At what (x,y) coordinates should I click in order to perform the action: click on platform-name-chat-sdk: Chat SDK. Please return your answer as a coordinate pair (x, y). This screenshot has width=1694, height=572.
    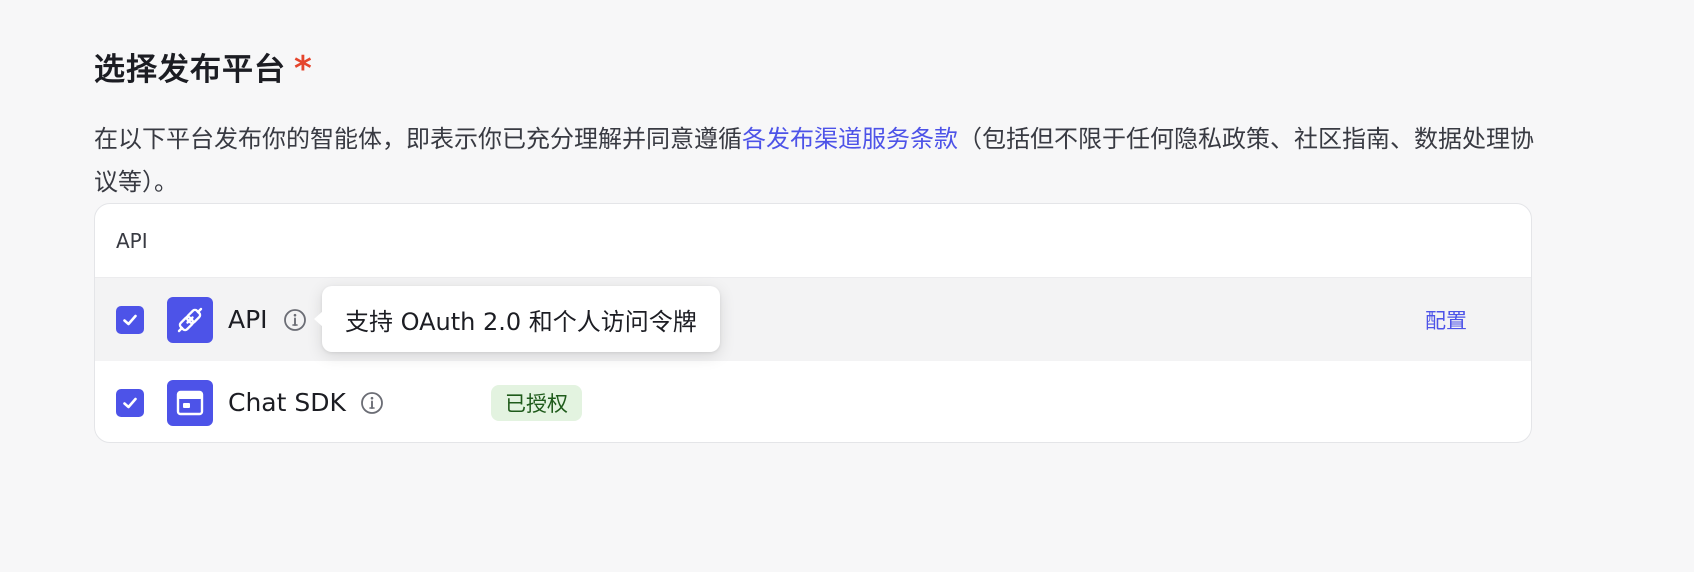
    Looking at the image, I should click on (287, 402).